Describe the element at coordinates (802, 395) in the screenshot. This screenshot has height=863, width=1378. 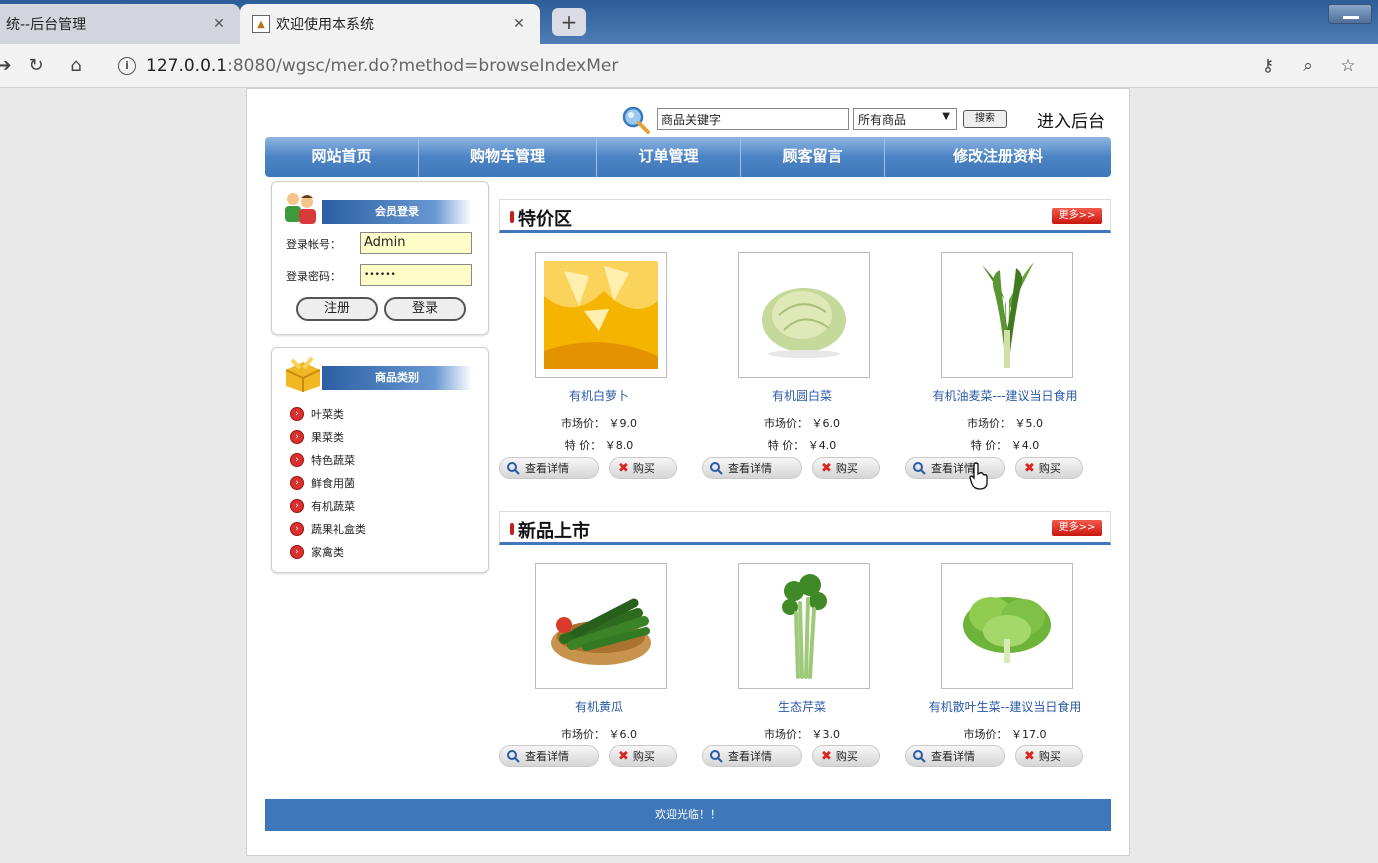
I see `product-name: 有机圆白菜` at that location.